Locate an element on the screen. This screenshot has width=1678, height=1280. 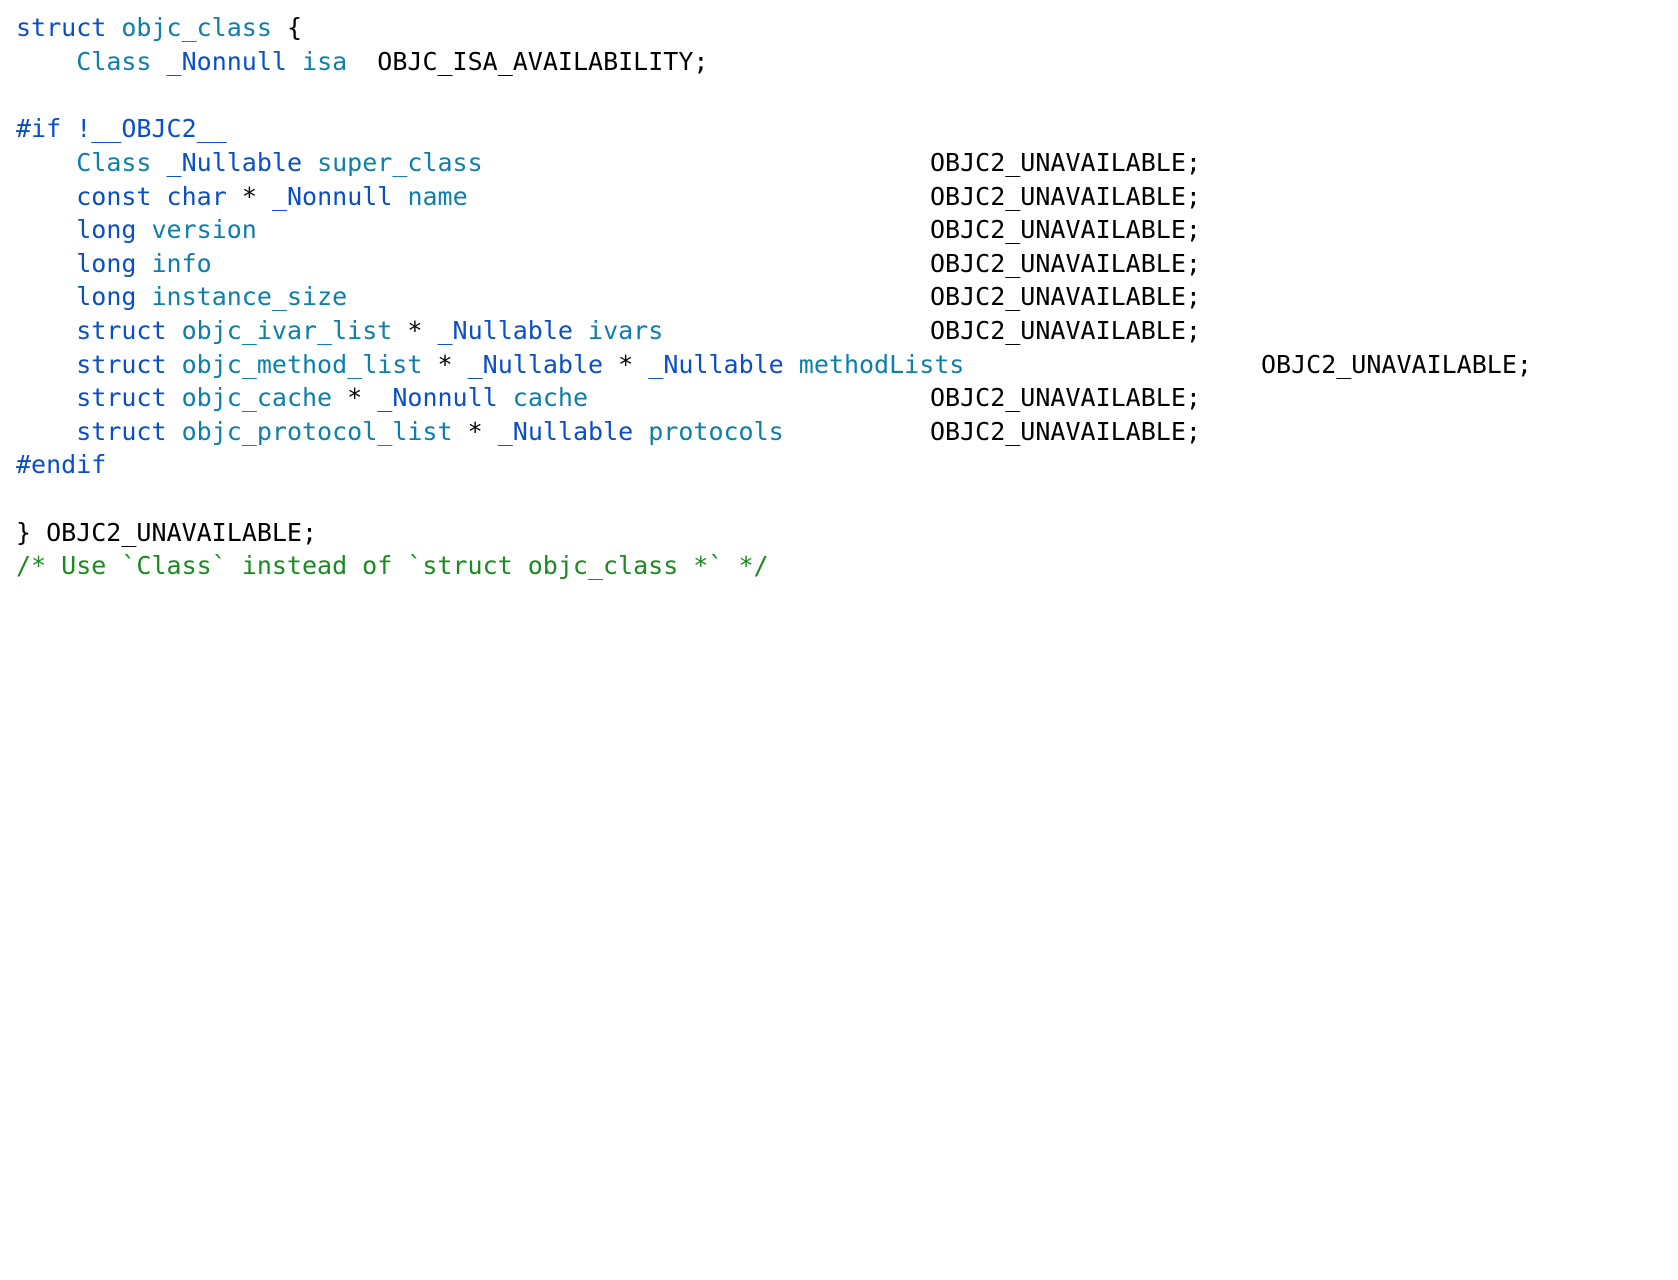
struct-name: objc_class is located at coordinates (196, 27).